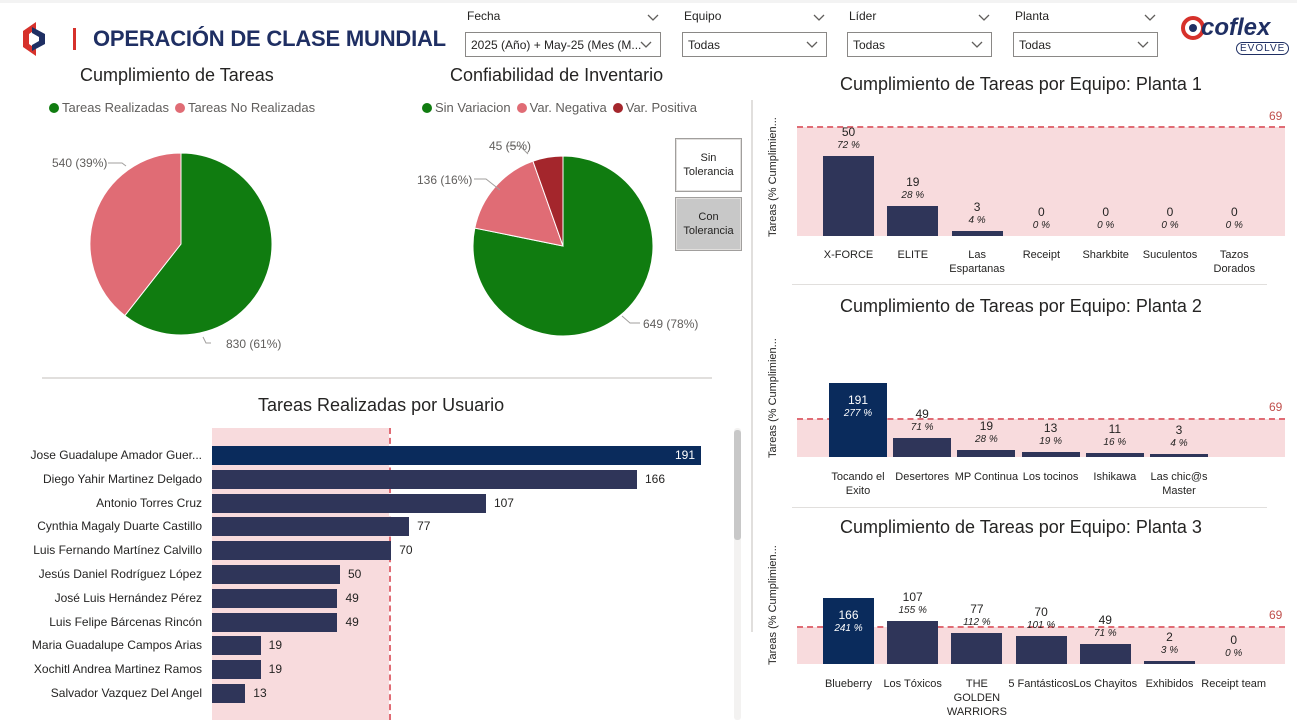  Describe the element at coordinates (1106, 225) in the screenshot. I see `planta1-bar-percent: 0 %` at that location.